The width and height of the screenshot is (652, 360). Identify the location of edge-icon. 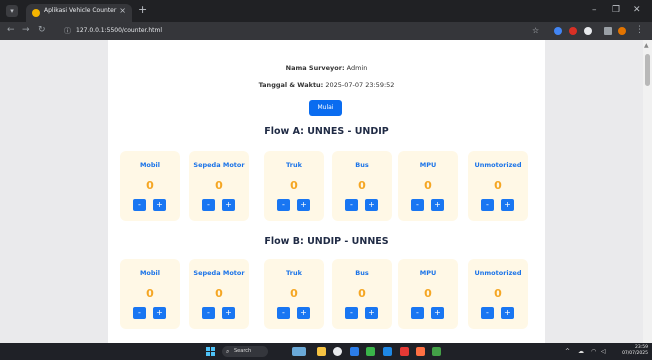
(354, 351).